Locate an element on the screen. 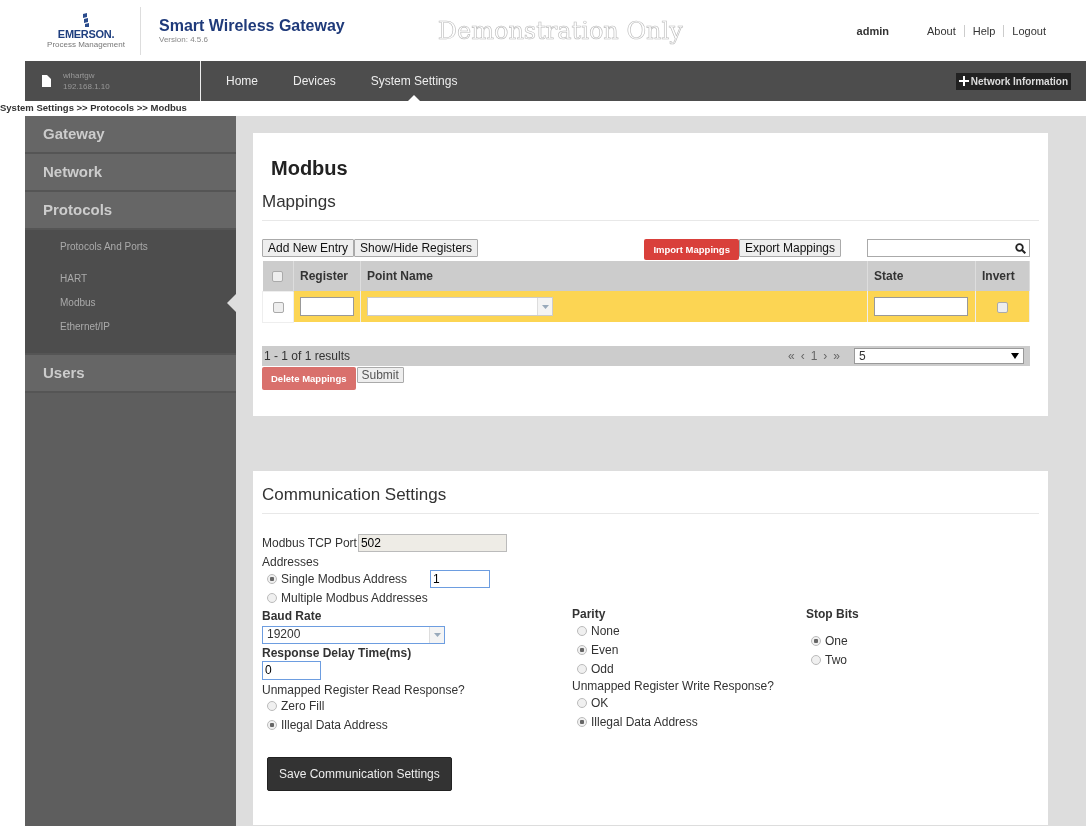 The image size is (1086, 827). radio-label: Odd is located at coordinates (602, 668).